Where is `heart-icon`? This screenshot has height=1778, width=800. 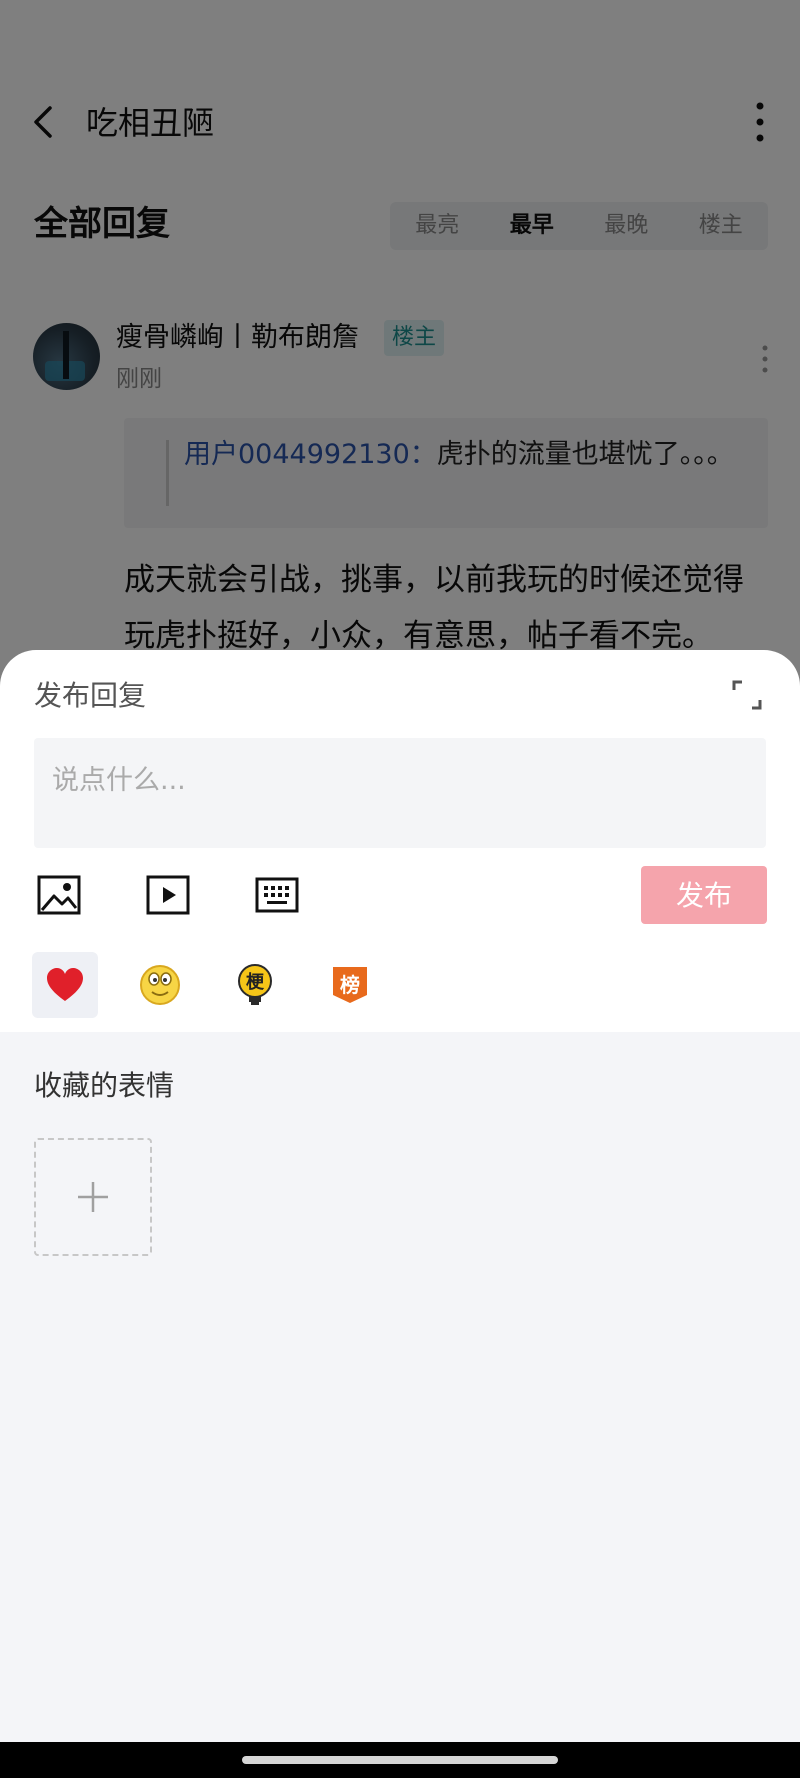
heart-icon is located at coordinates (65, 984).